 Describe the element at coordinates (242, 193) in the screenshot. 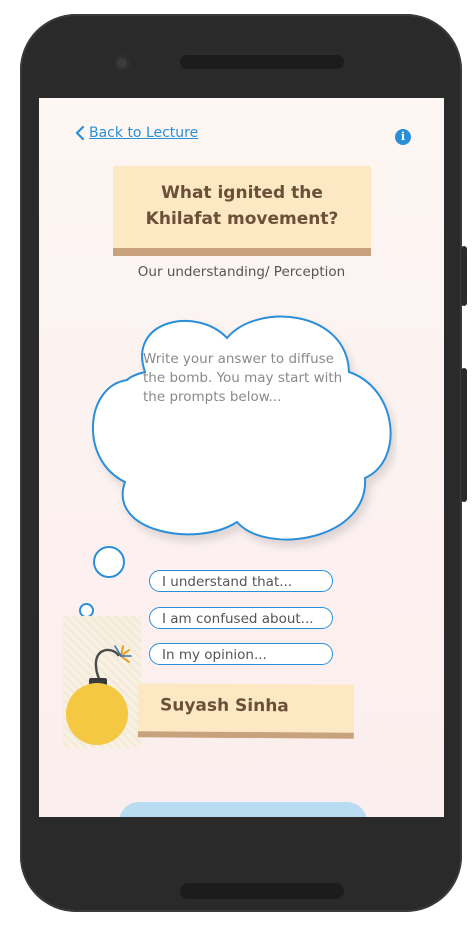

I see `question-line-1: What ignited the` at that location.